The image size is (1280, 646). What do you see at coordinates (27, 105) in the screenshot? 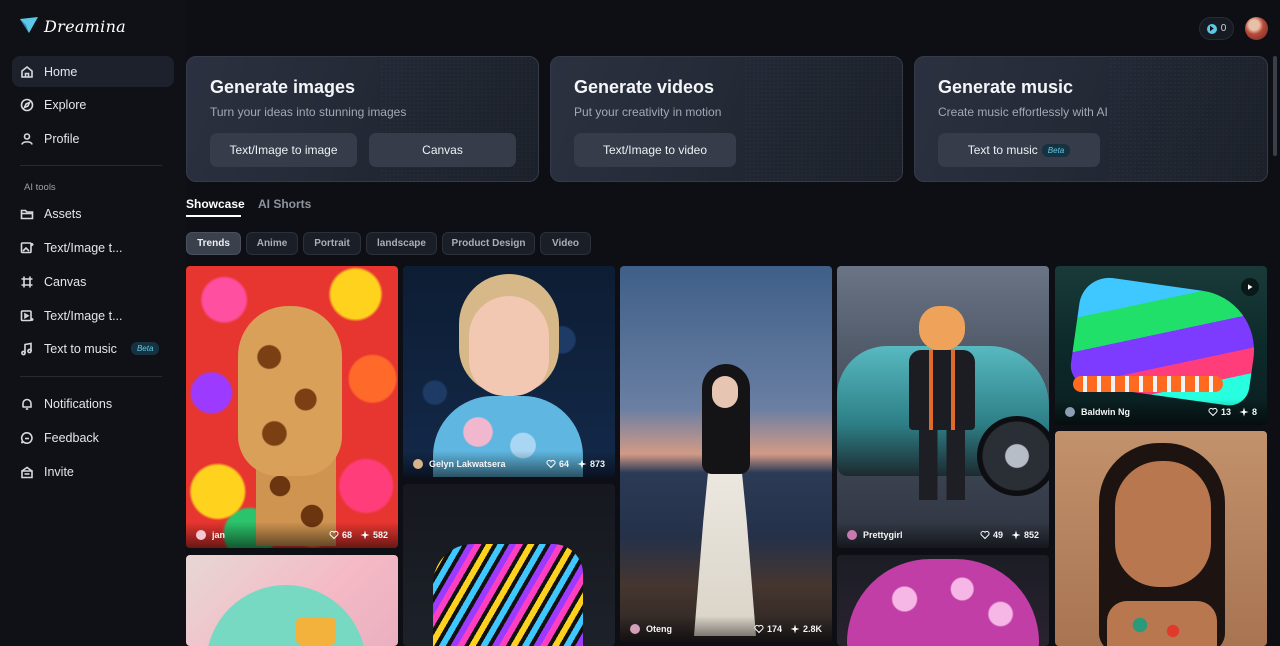
I see `compass-icon` at bounding box center [27, 105].